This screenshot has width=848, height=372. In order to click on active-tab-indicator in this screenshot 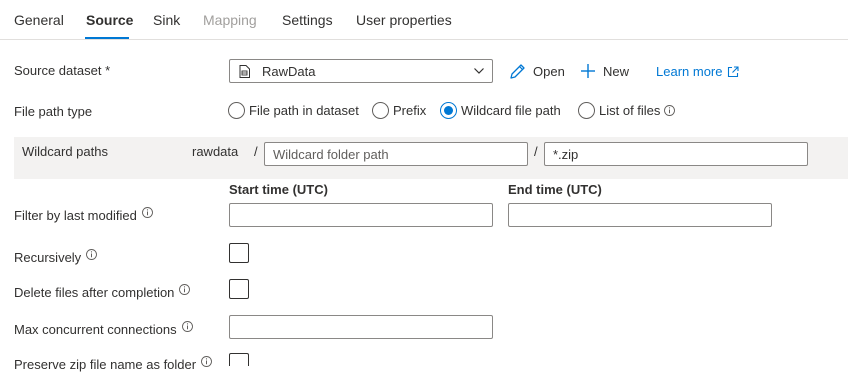, I will do `click(107, 38)`.